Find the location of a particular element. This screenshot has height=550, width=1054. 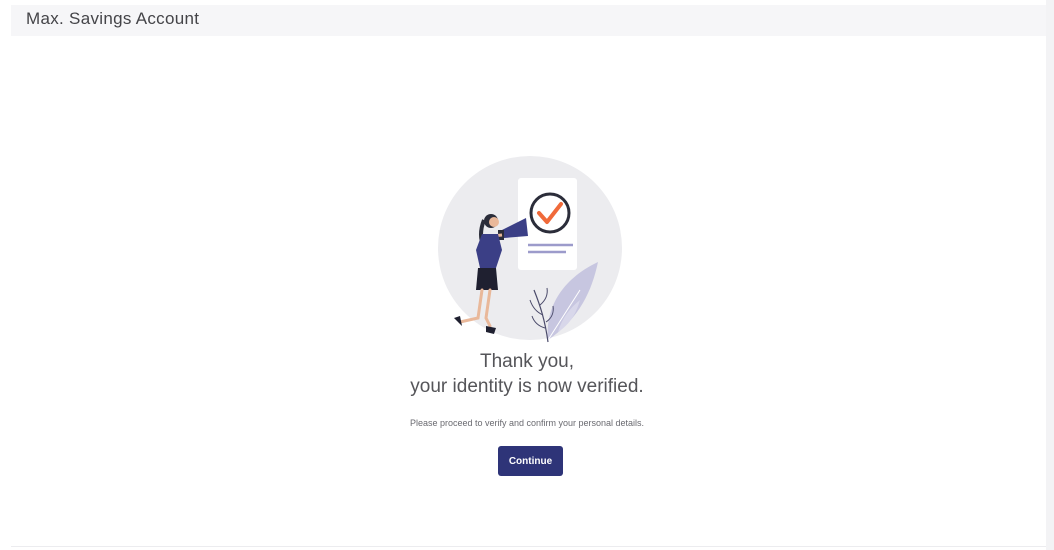

page-title: Max. Savings Account is located at coordinates (113, 18).